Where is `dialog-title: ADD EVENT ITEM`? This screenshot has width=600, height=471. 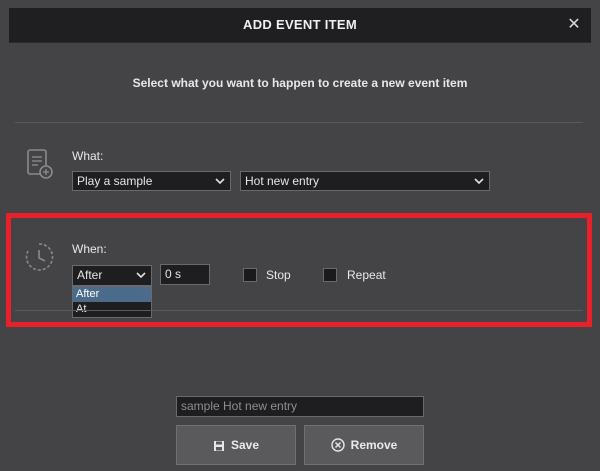 dialog-title: ADD EVENT ITEM is located at coordinates (300, 24).